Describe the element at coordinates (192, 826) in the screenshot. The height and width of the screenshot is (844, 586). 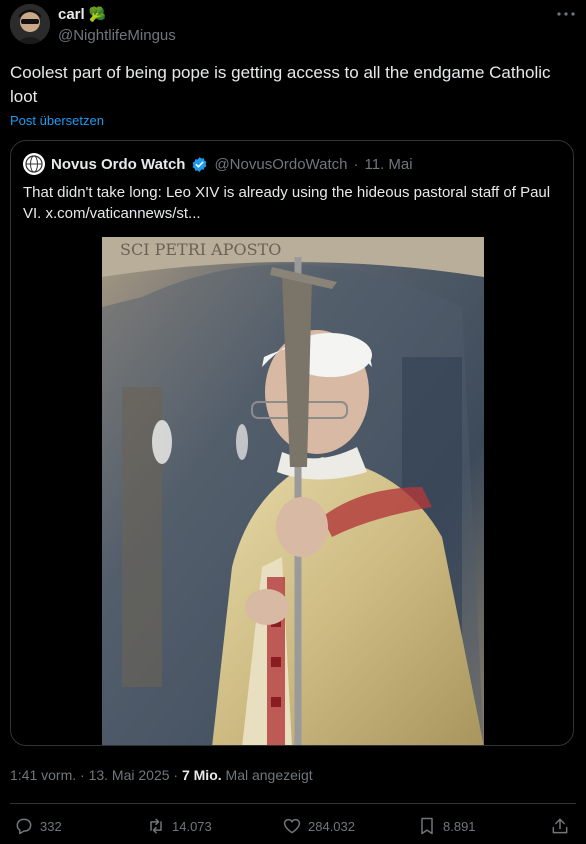
I see `repost-count: 14.073` at that location.